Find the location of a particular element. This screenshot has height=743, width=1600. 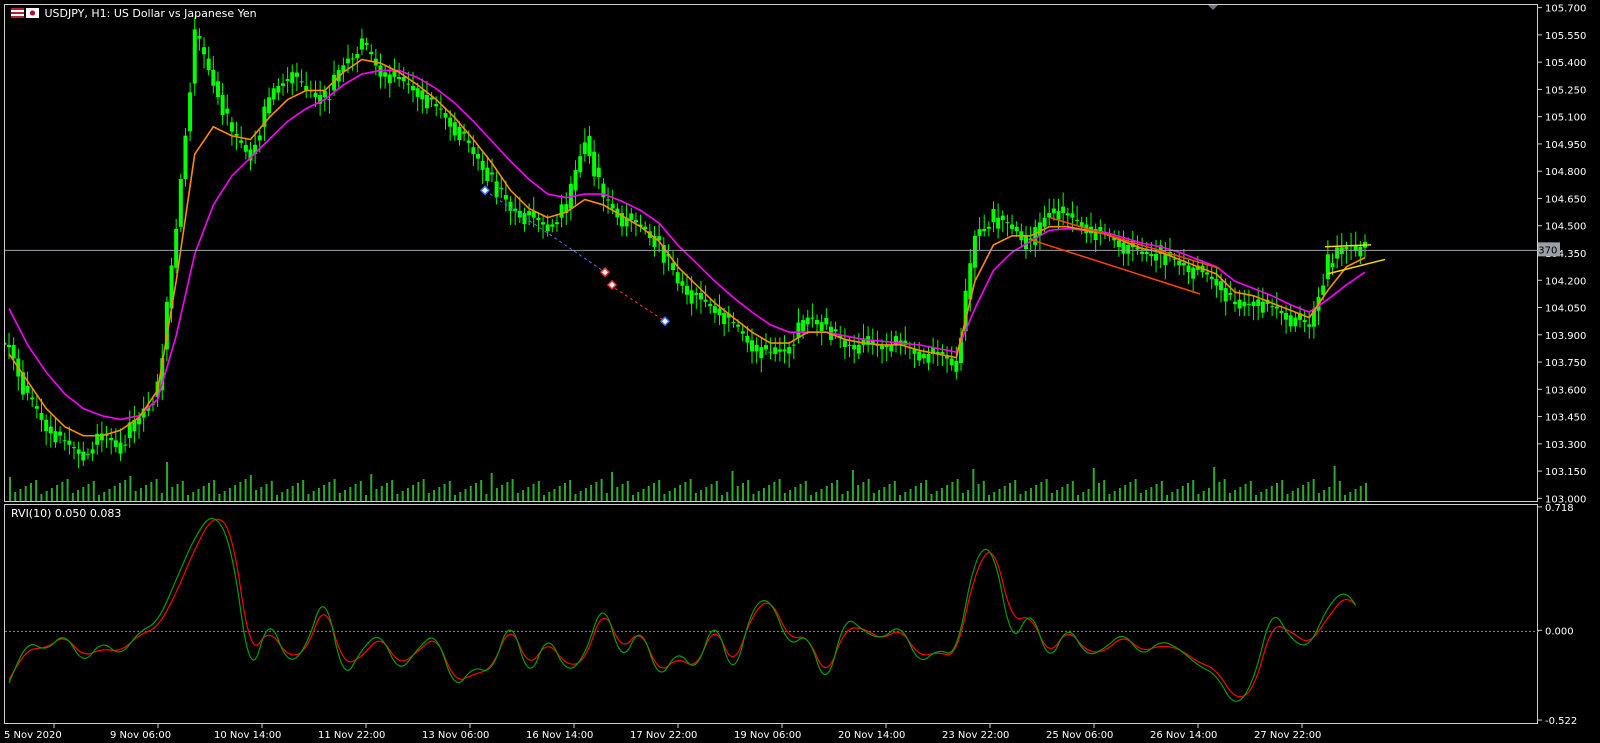

price-tick-label: 105.700 is located at coordinates (1565, 9).